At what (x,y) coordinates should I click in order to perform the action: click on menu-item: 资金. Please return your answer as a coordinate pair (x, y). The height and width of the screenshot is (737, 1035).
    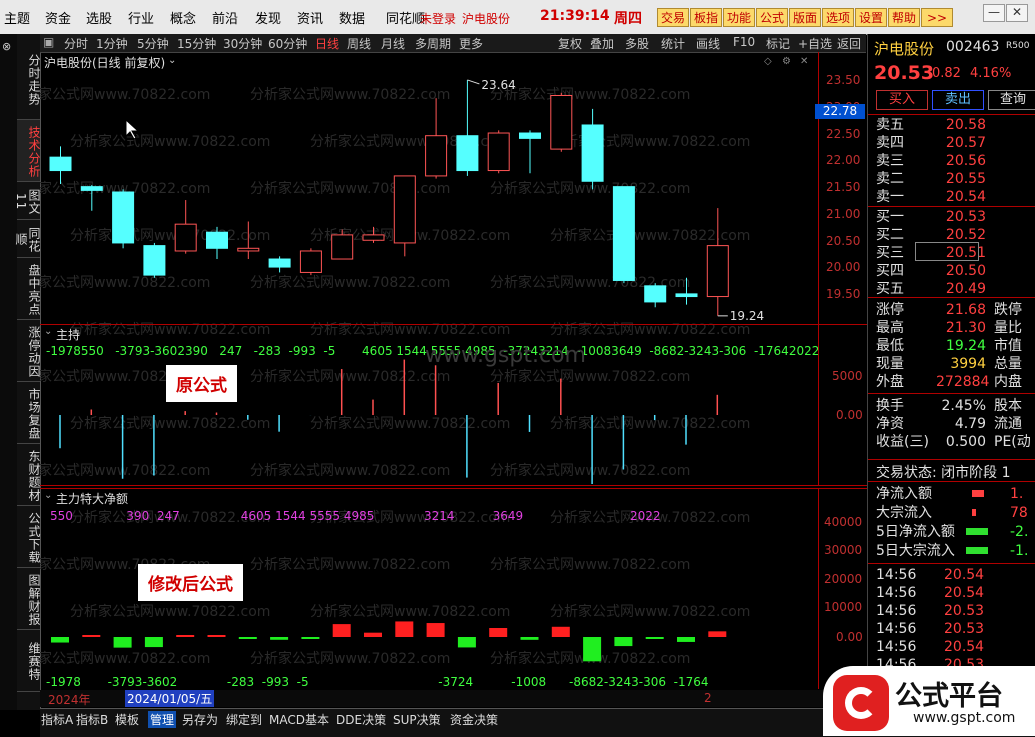
    Looking at the image, I should click on (58, 17).